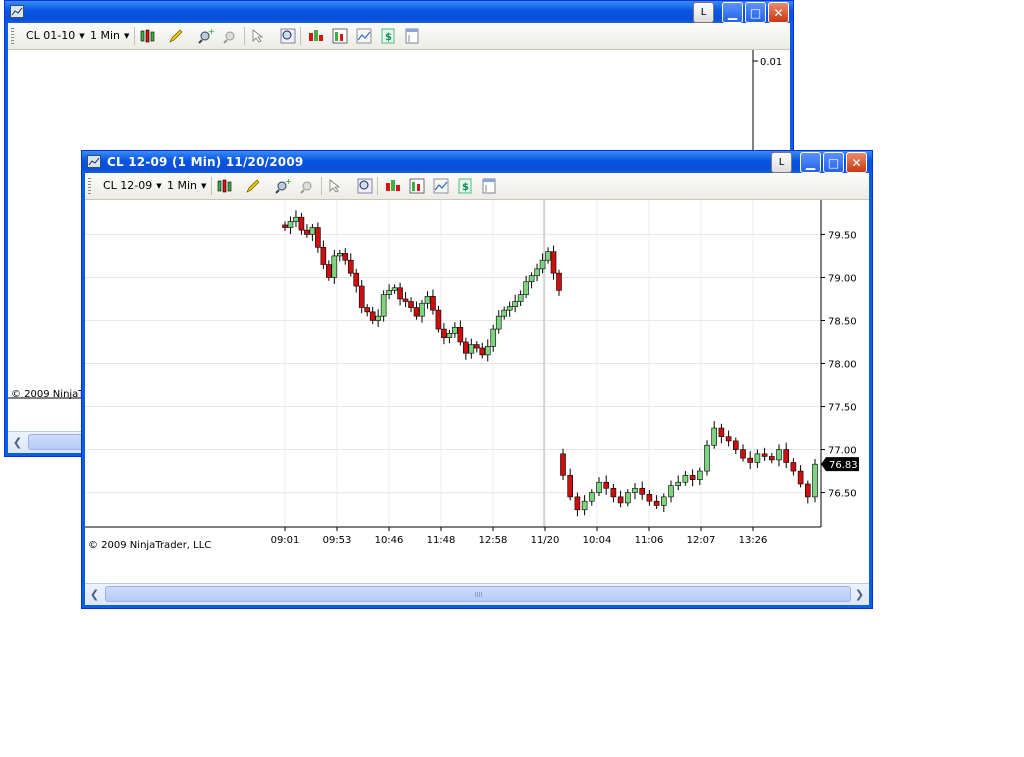 This screenshot has height=757, width=1024. Describe the element at coordinates (285, 540) in the screenshot. I see `x-tick-label: 09:01` at that location.